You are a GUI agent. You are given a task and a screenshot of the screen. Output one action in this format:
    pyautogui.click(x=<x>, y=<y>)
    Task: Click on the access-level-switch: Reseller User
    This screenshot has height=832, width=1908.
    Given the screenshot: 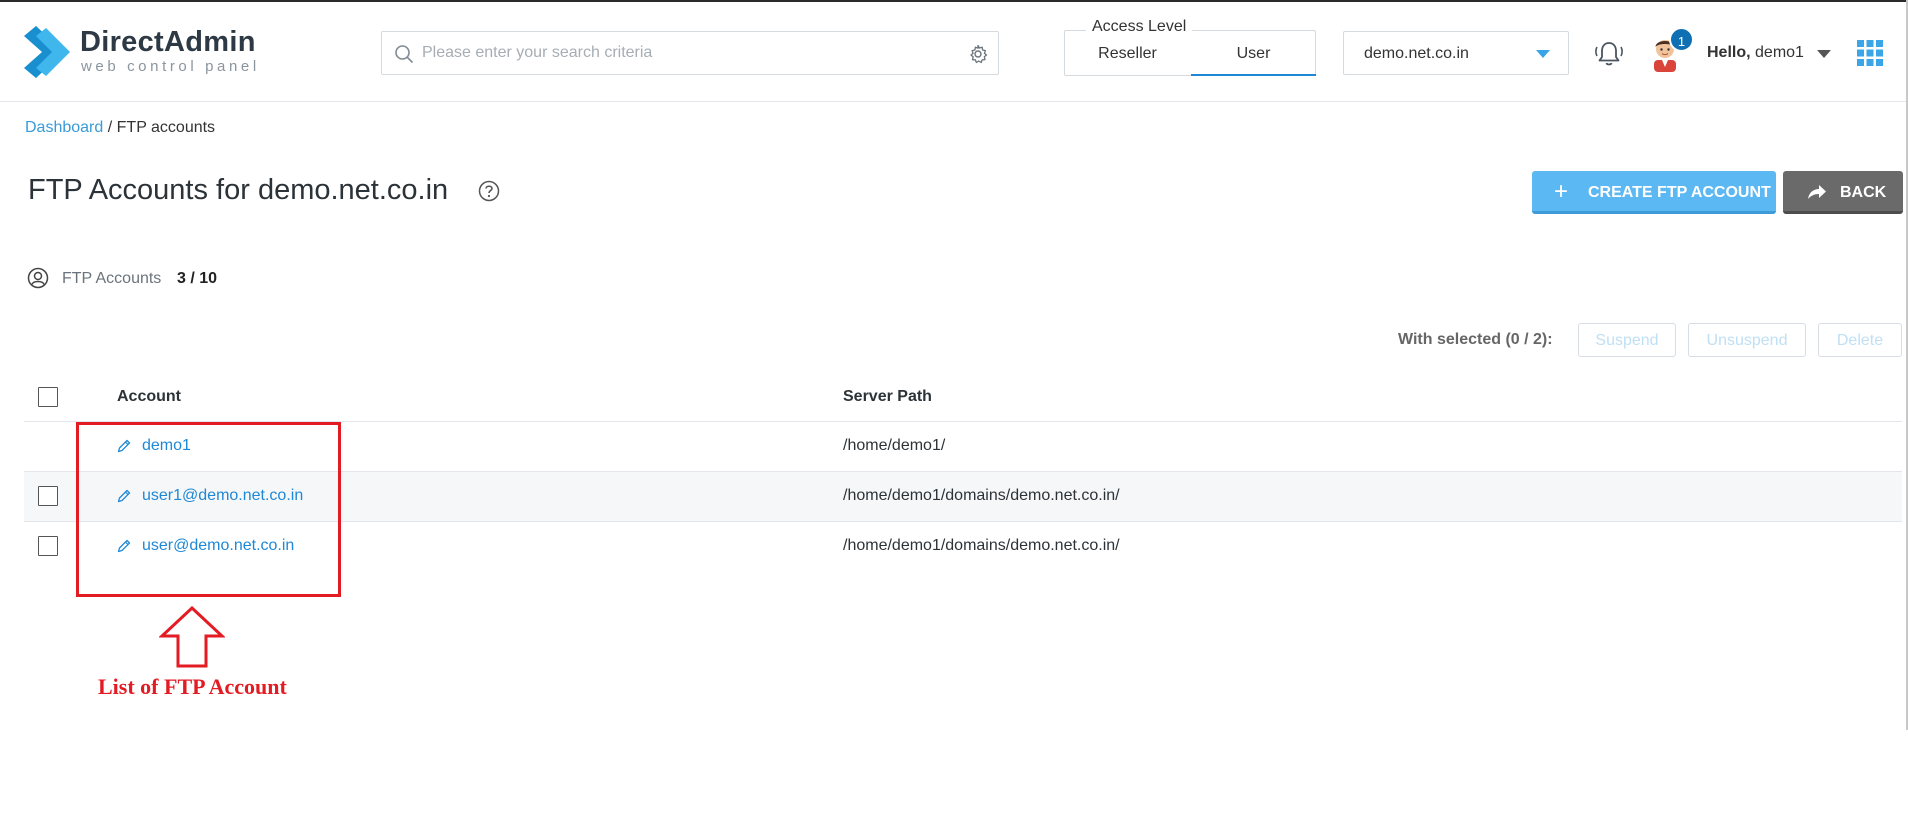 What is the action you would take?
    pyautogui.click(x=1190, y=53)
    